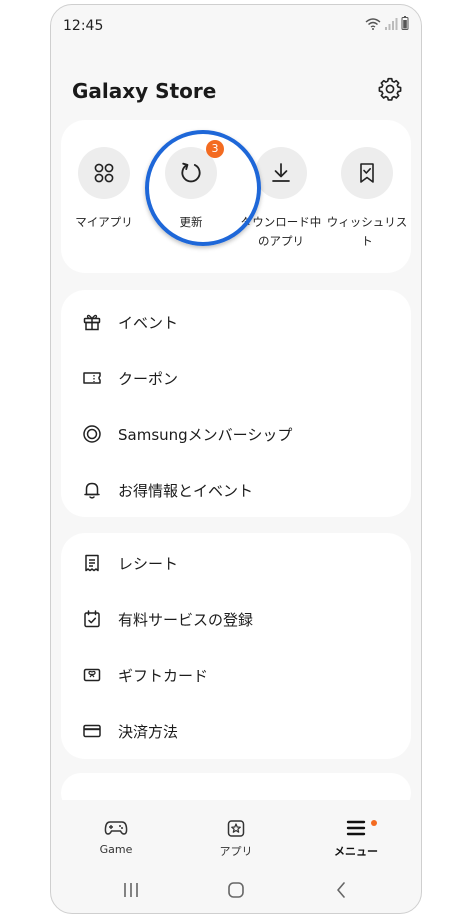 This screenshot has height=915, width=470. What do you see at coordinates (236, 91) in the screenshot?
I see `app-header: Galaxy Store` at bounding box center [236, 91].